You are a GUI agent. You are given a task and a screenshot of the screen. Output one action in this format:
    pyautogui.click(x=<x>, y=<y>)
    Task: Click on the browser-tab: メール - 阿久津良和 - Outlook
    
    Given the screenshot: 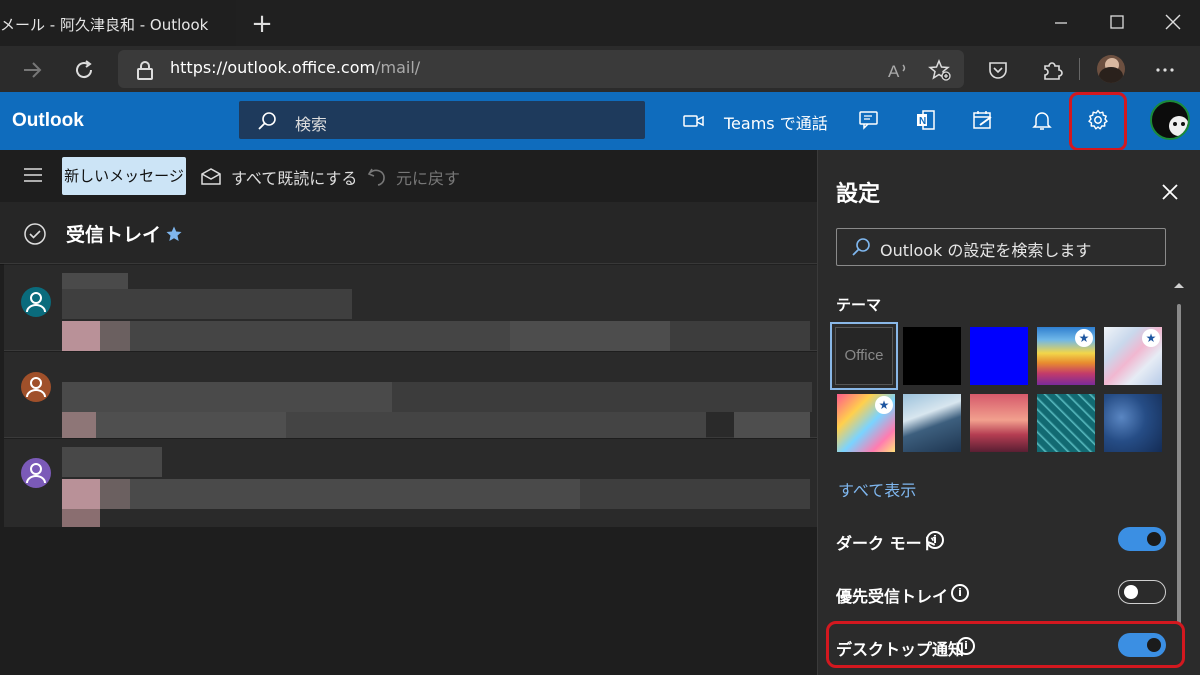 What is the action you would take?
    pyautogui.click(x=118, y=23)
    